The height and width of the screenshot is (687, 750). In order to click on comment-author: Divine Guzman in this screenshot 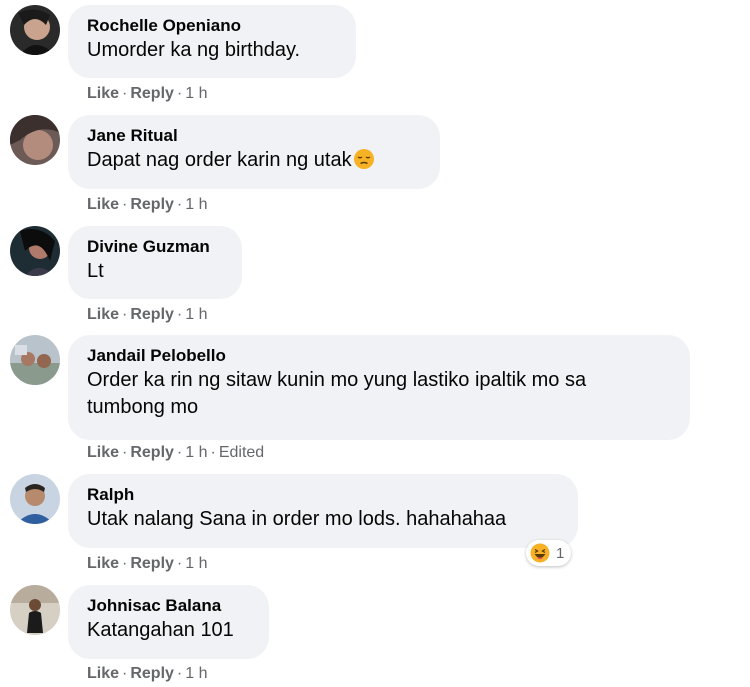, I will do `click(155, 247)`.